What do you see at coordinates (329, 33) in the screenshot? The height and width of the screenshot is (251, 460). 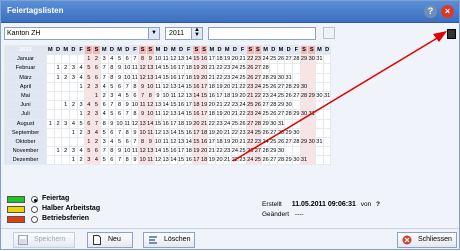 I see `clear-icon` at bounding box center [329, 33].